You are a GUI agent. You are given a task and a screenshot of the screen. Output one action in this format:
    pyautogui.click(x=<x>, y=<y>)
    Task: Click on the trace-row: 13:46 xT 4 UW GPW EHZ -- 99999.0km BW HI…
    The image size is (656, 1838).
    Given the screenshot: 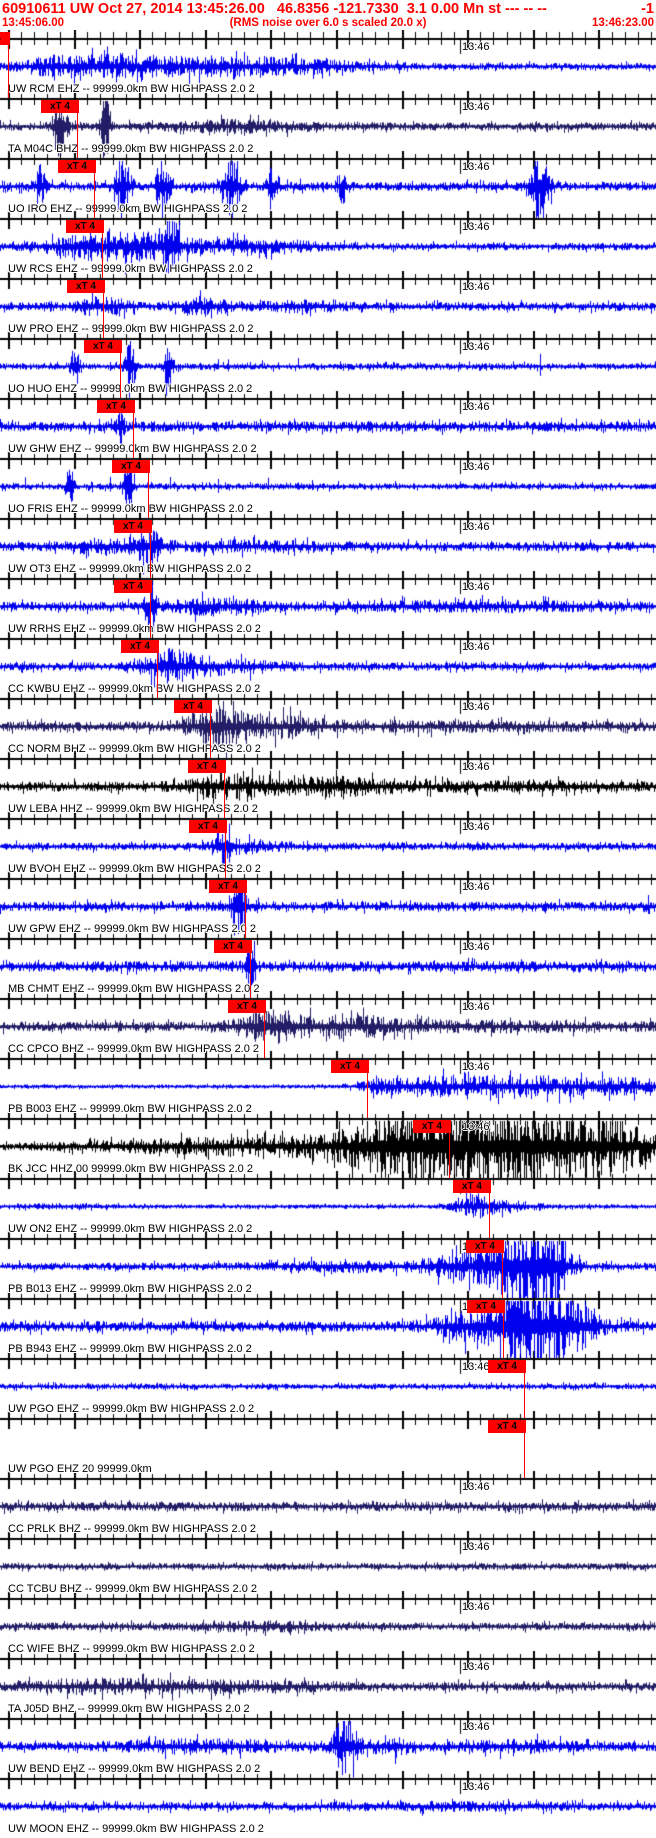 What is the action you would take?
    pyautogui.click(x=328, y=908)
    